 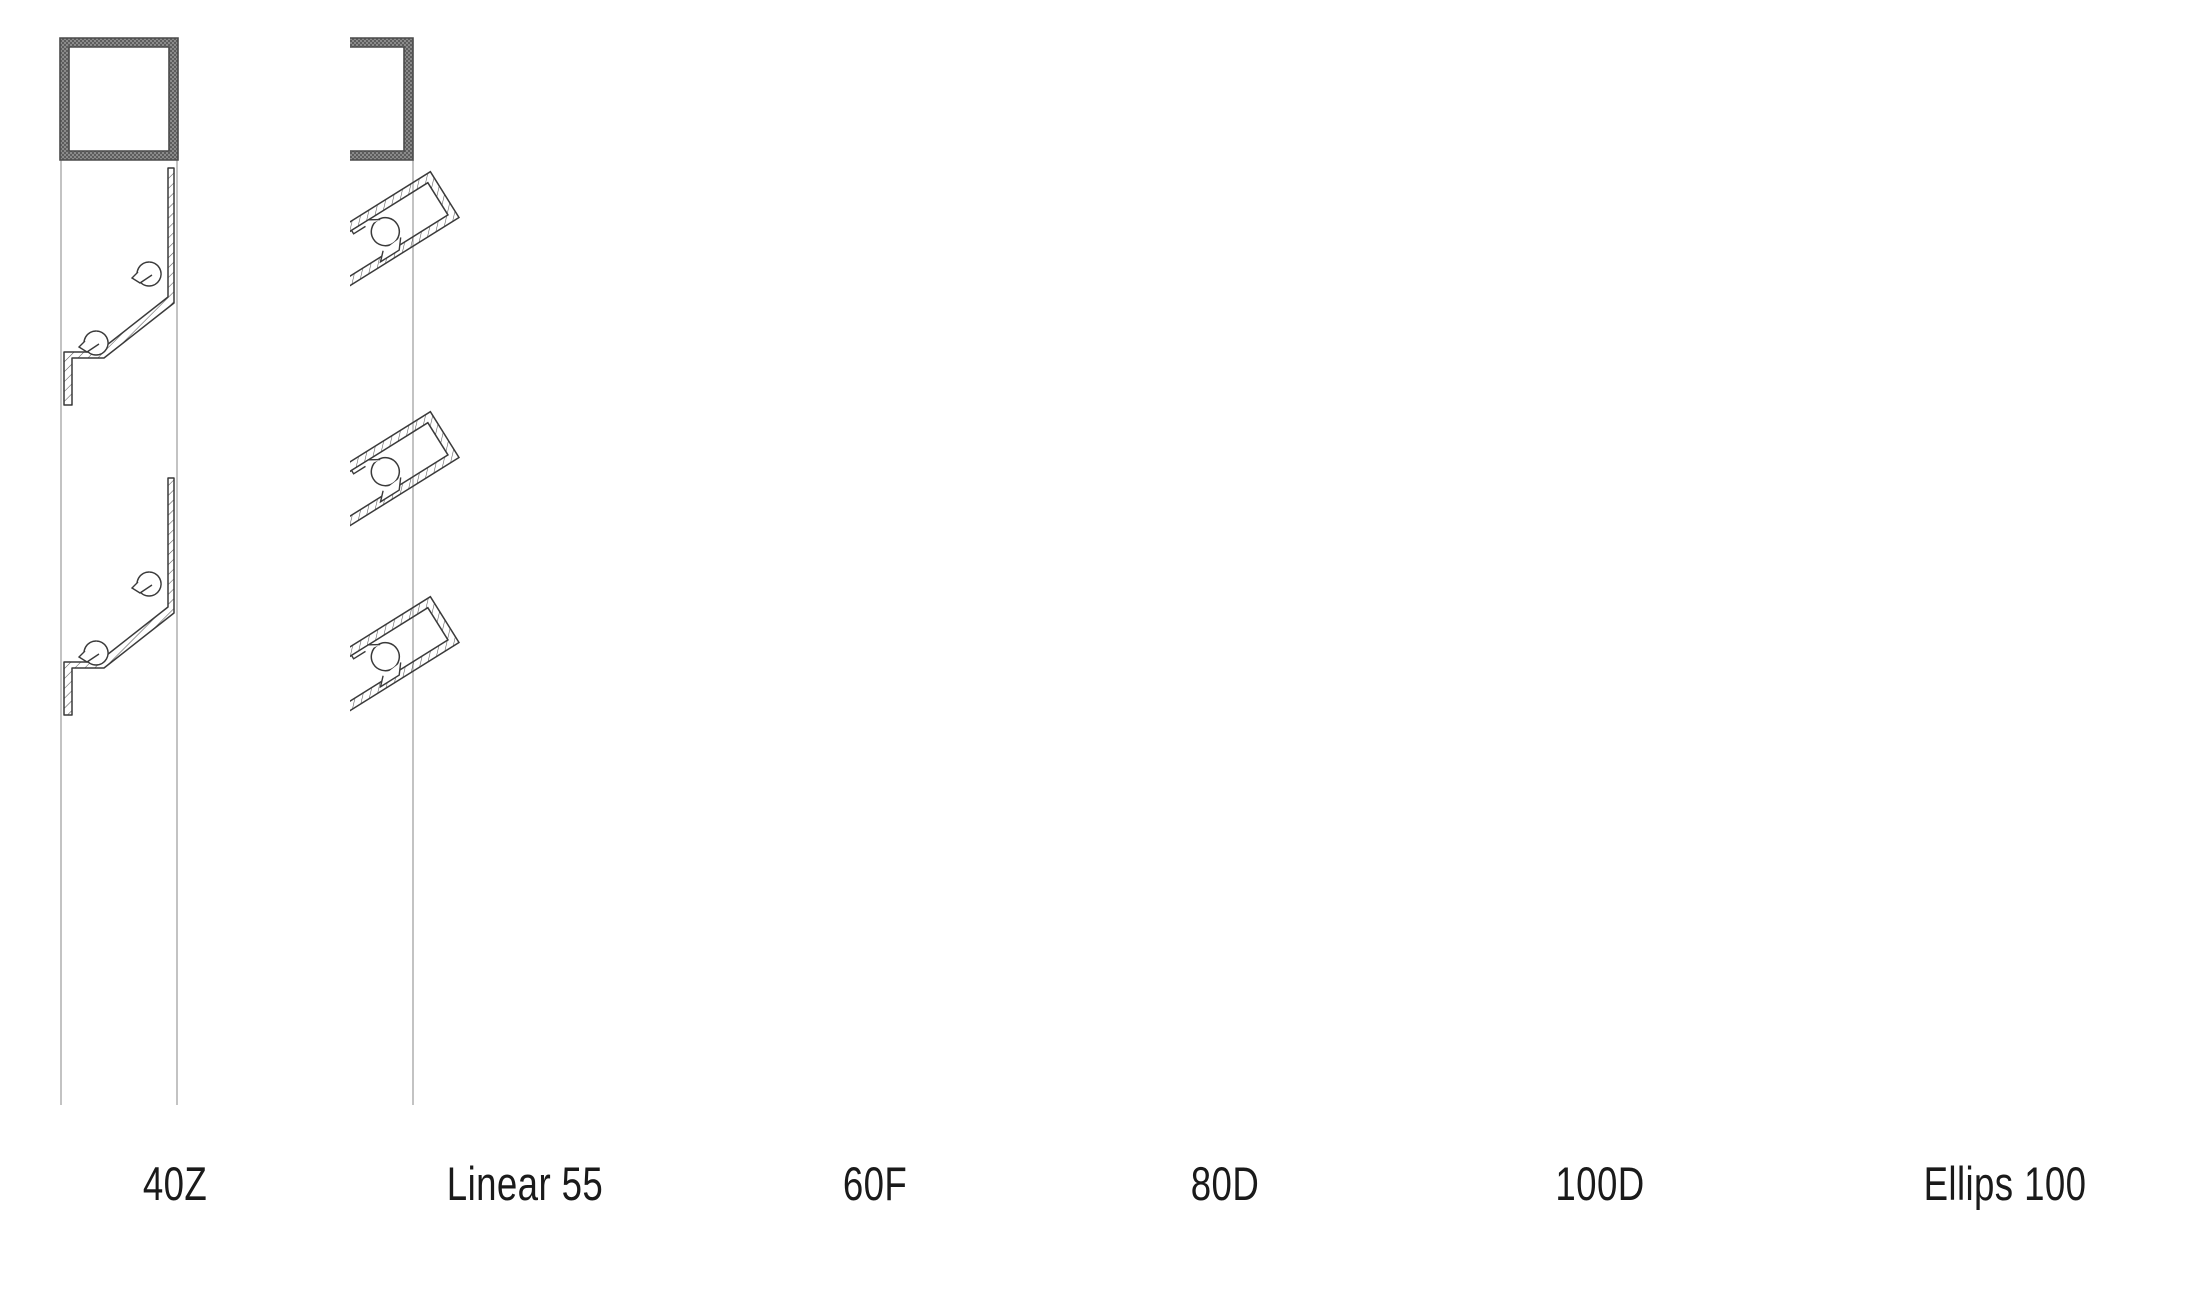 I want to click on profile-drawing-40z, so click(x=119, y=571).